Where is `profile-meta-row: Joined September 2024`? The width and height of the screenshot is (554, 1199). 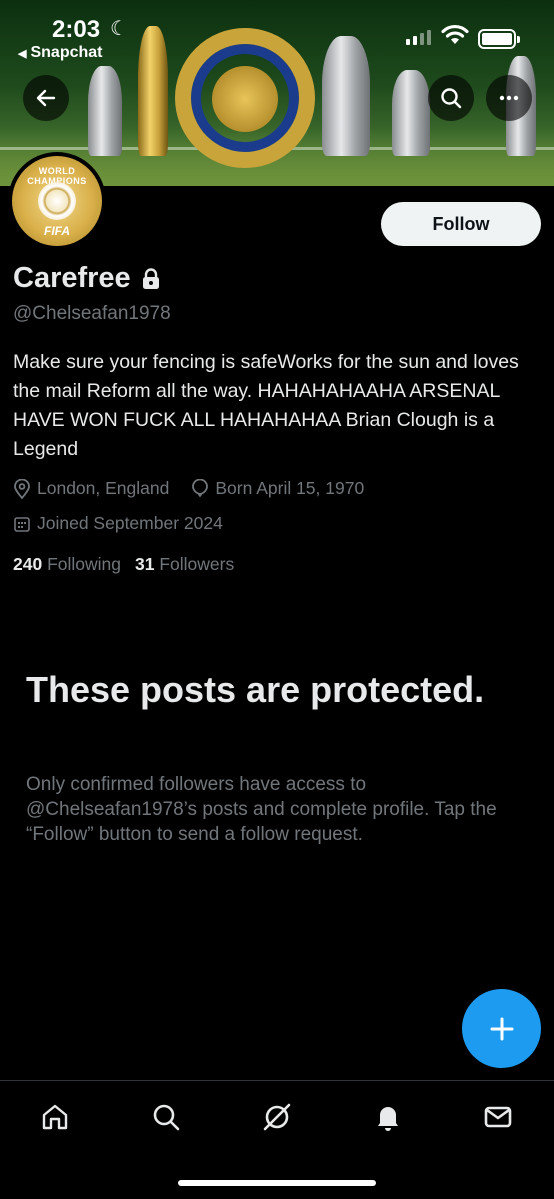
profile-meta-row: Joined September 2024 is located at coordinates (118, 523).